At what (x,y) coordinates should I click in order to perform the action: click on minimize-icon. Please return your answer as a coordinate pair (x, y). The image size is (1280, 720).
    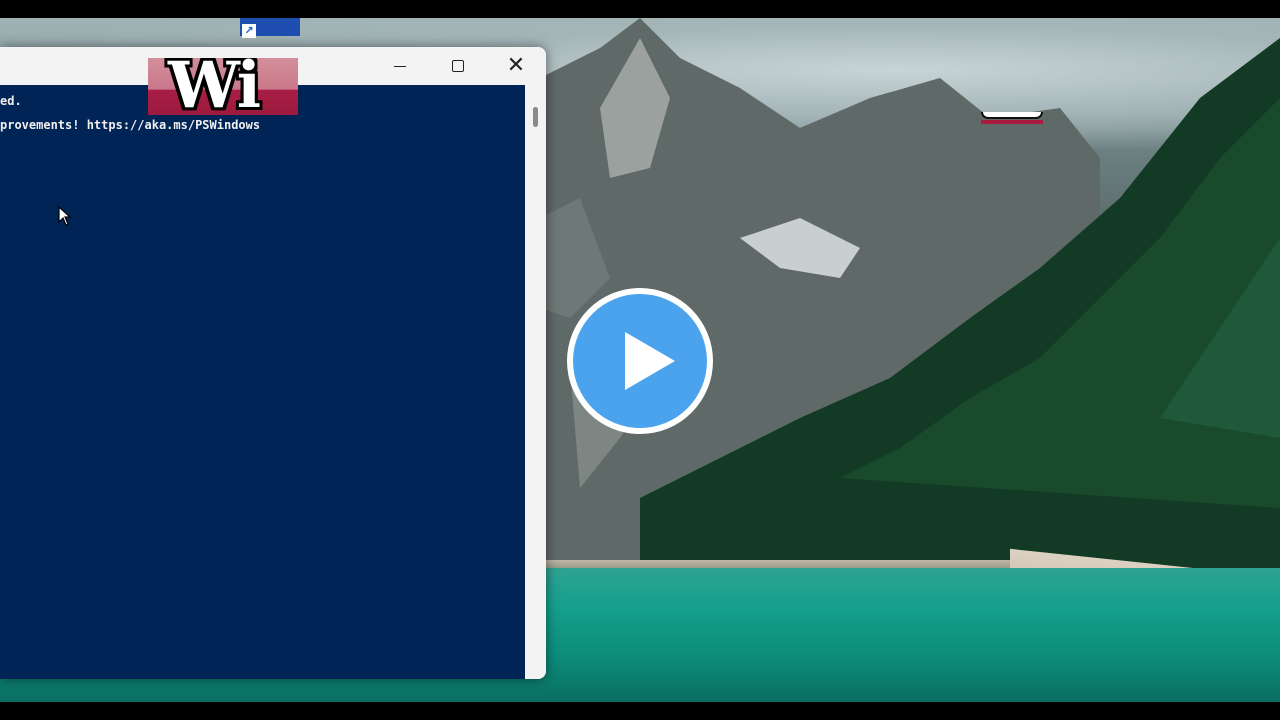
    Looking at the image, I should click on (400, 66).